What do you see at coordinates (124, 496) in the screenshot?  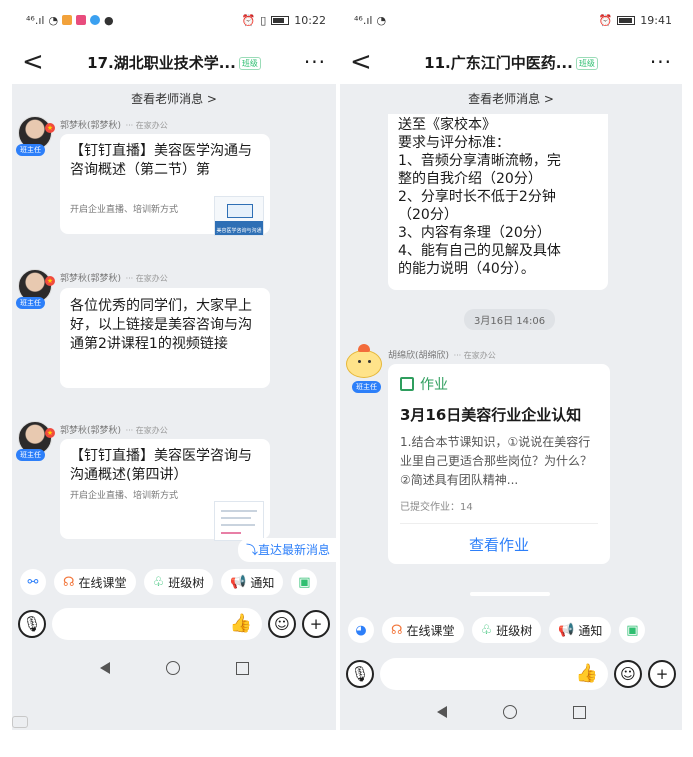 I see `link-subtitle: 开启企业直播、培训新方式` at bounding box center [124, 496].